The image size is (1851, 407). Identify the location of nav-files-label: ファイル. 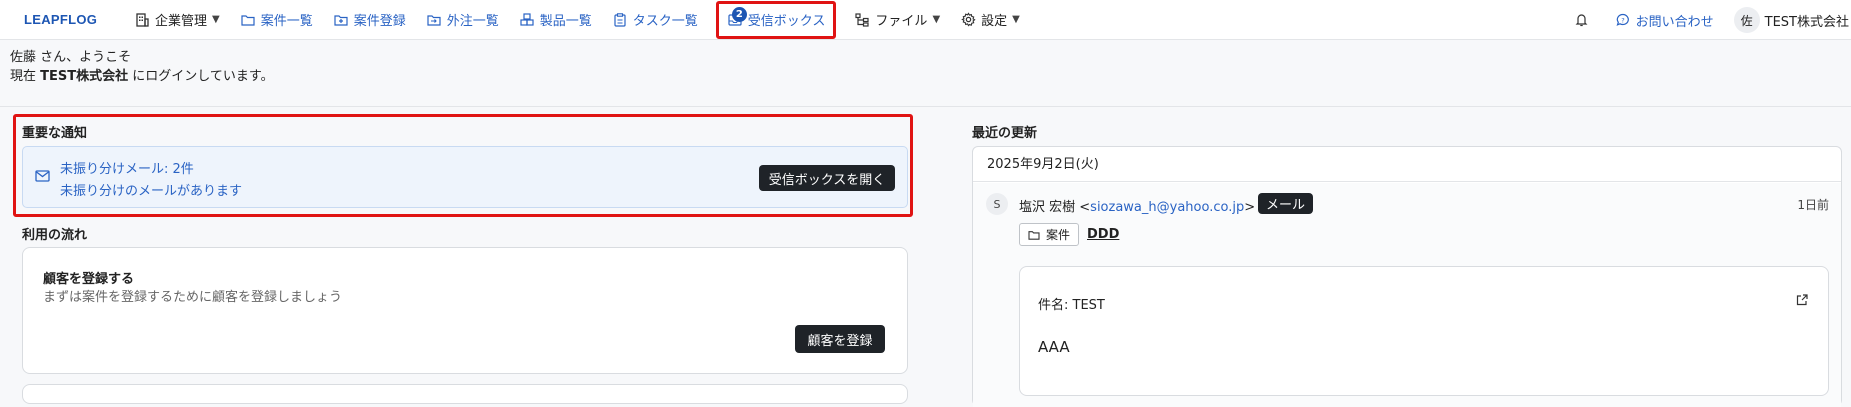
(901, 21).